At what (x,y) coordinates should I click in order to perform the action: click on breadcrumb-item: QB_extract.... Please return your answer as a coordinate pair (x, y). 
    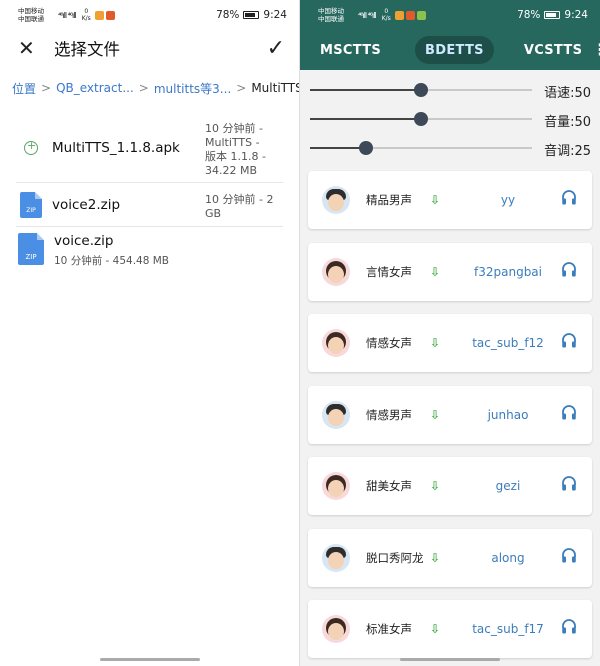
    Looking at the image, I should click on (95, 88).